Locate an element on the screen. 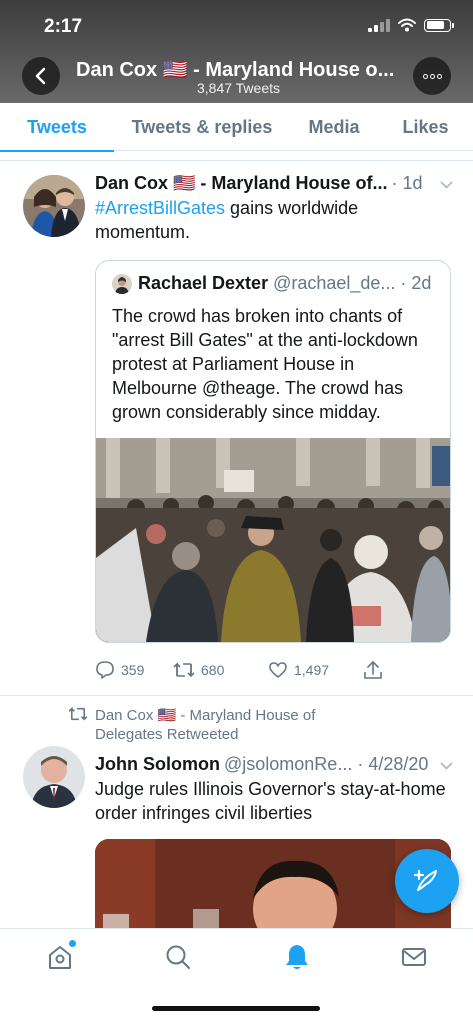  nav-messages is located at coordinates (414, 957).